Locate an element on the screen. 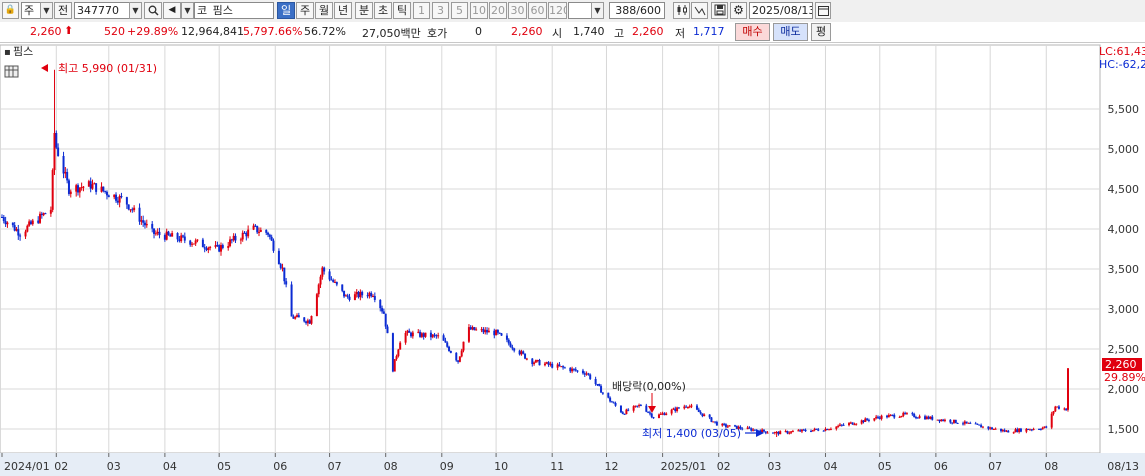  interval-20: 20 is located at coordinates (498, 10).